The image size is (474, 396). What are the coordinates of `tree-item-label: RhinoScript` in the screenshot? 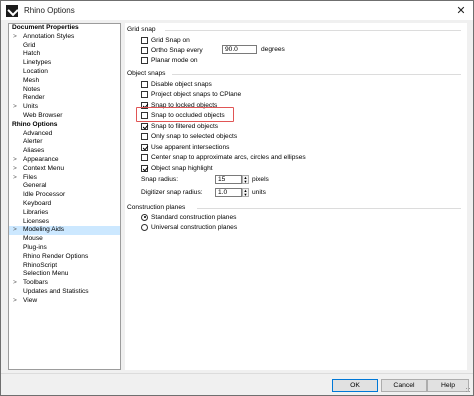 It's located at (40, 265).